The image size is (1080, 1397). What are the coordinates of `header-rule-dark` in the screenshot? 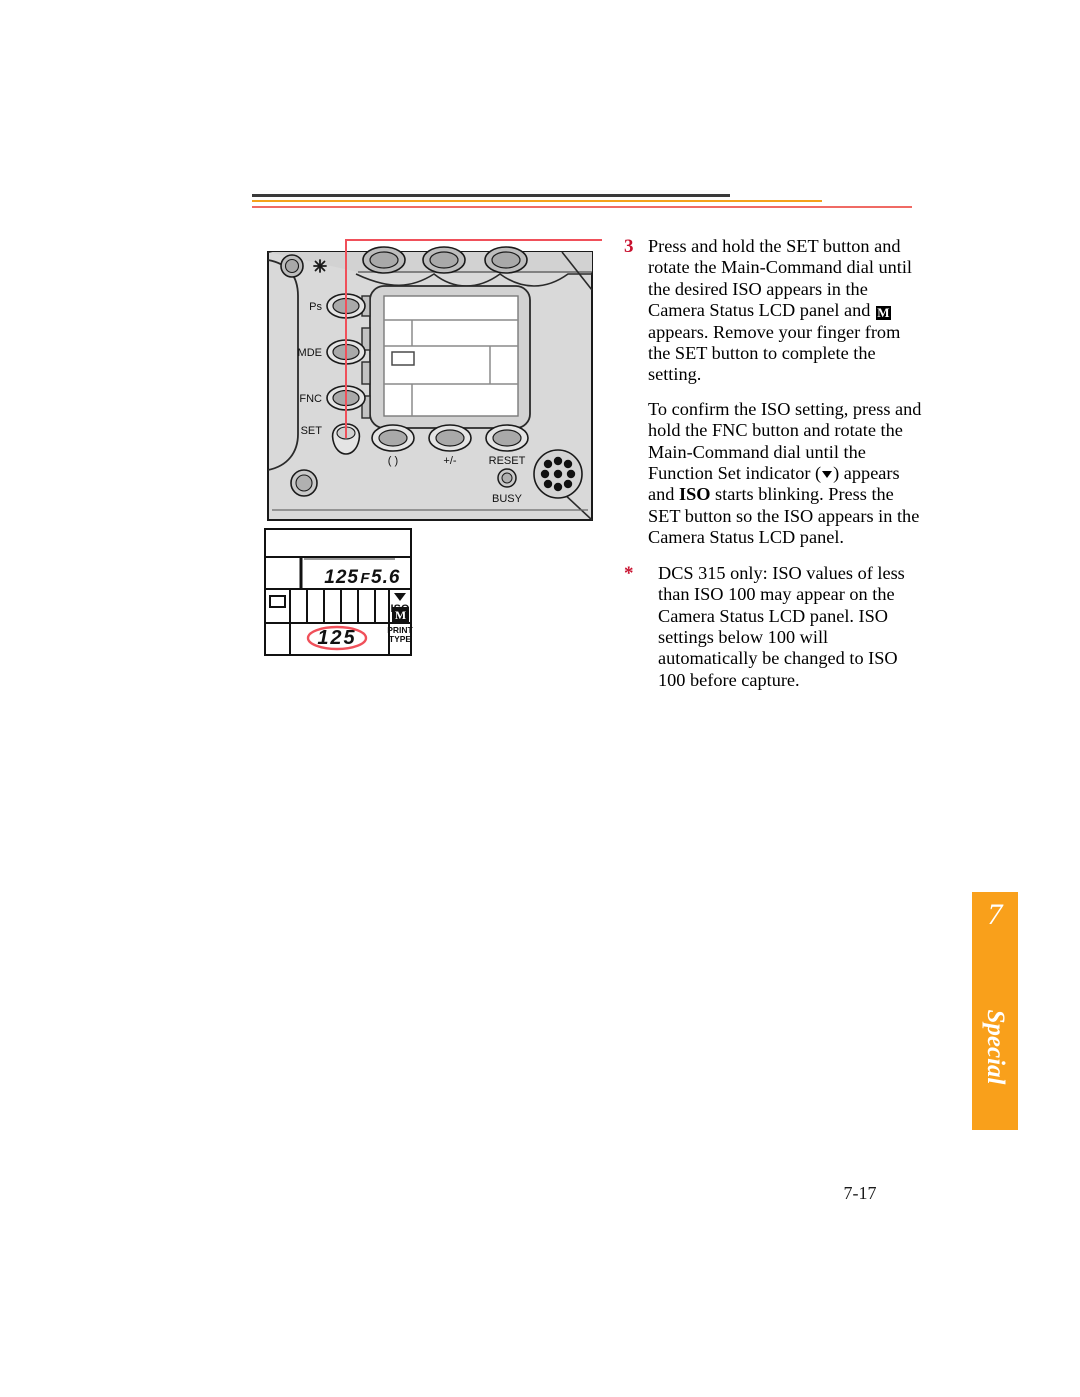 It's located at (491, 195).